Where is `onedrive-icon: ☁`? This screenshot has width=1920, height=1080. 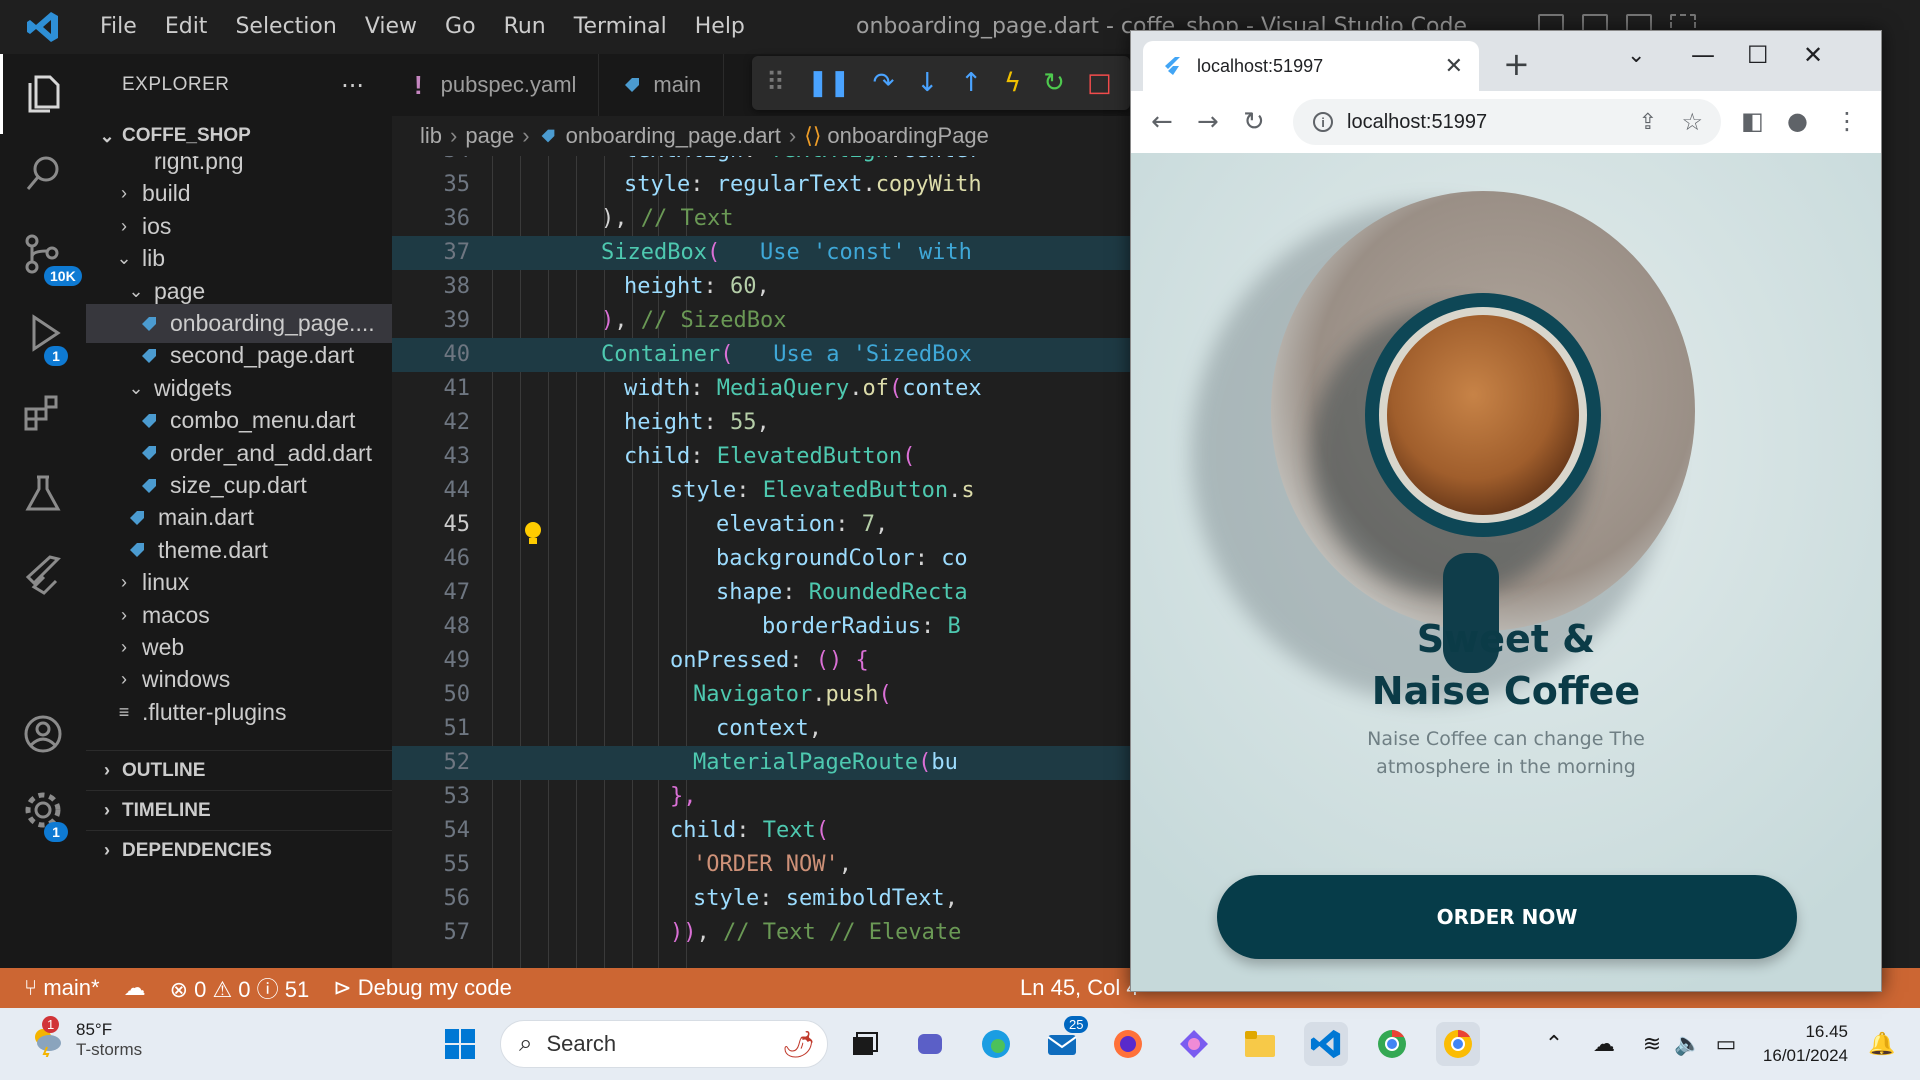 onedrive-icon: ☁ is located at coordinates (1604, 1044).